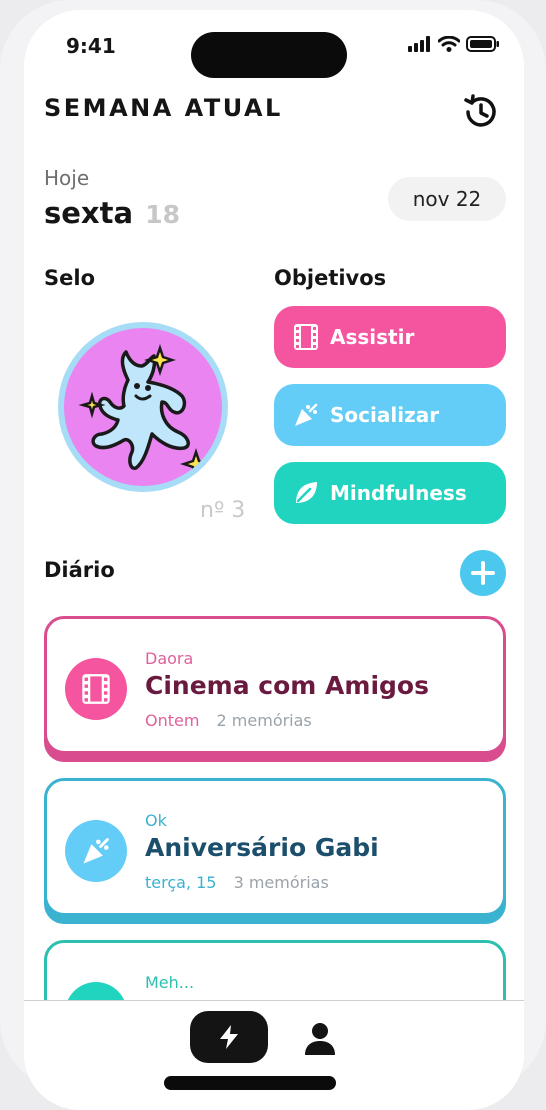 The width and height of the screenshot is (546, 1110). I want to click on lightning-icon, so click(229, 1037).